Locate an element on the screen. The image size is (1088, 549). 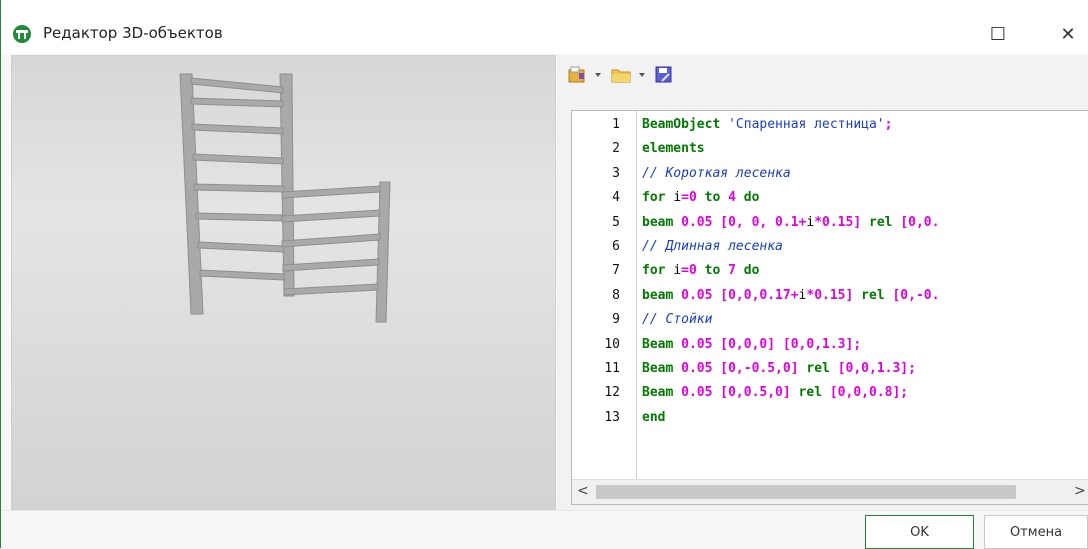
code-line: for i=0 to 7 do is located at coordinates (700, 270).